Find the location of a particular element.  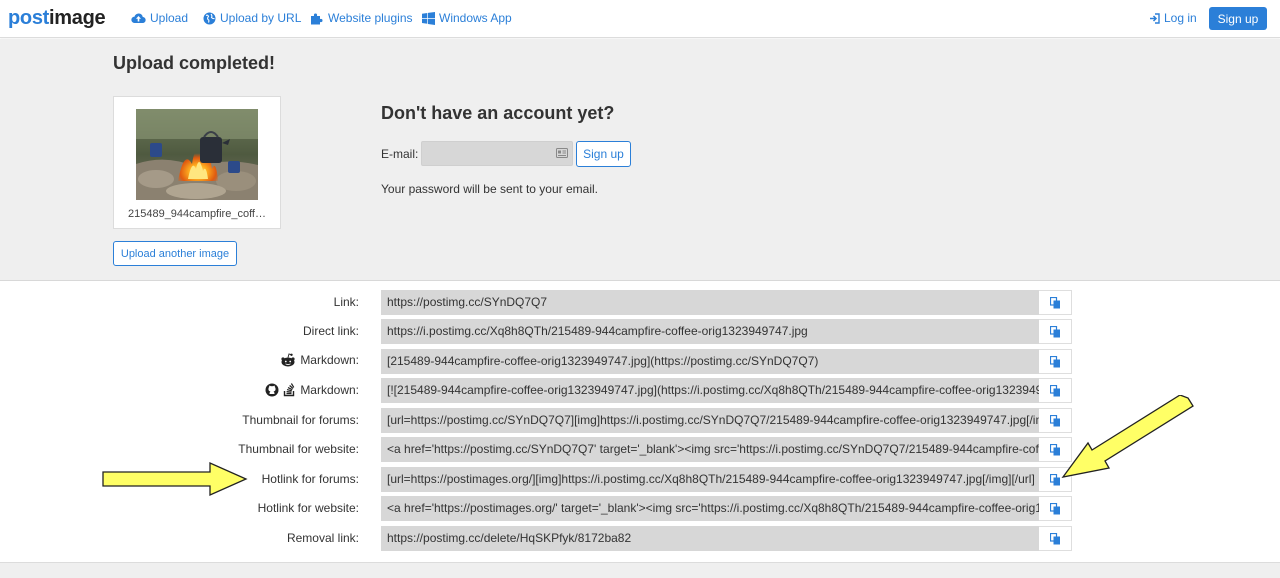

row-label-direct-link: Direct link: is located at coordinates (330, 331).